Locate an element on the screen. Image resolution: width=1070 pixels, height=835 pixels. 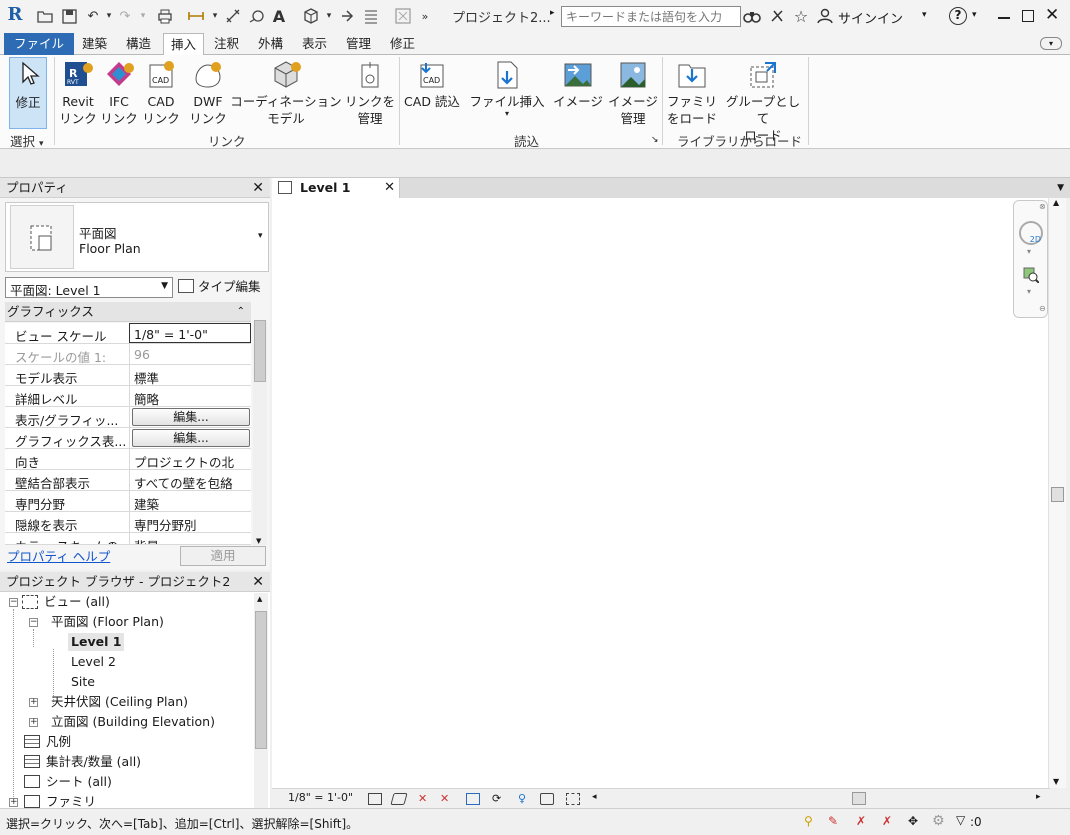
discipline-field: 建築 is located at coordinates (190, 501).